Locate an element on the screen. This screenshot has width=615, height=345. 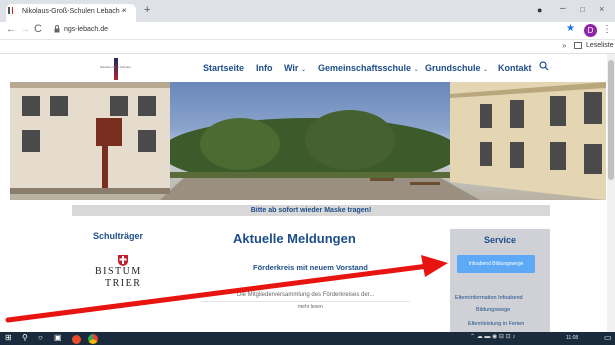
reading-list-label: Leseliste is located at coordinates (600, 45).